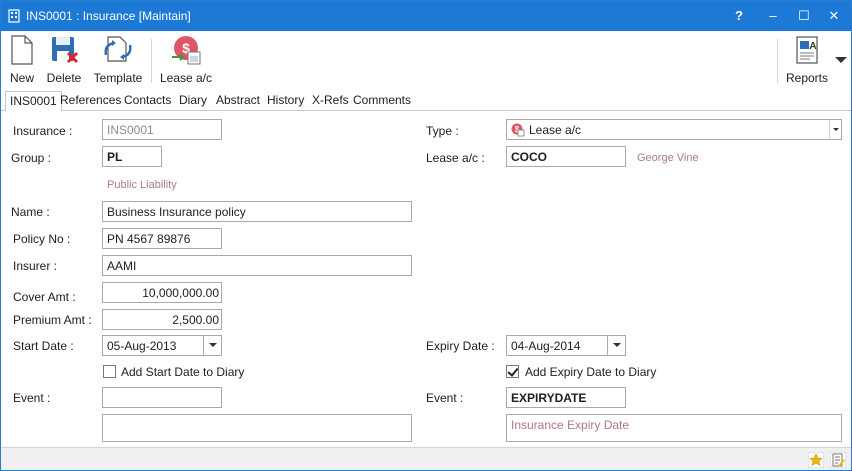  What do you see at coordinates (193, 100) in the screenshot?
I see `tab-diary: Diary` at bounding box center [193, 100].